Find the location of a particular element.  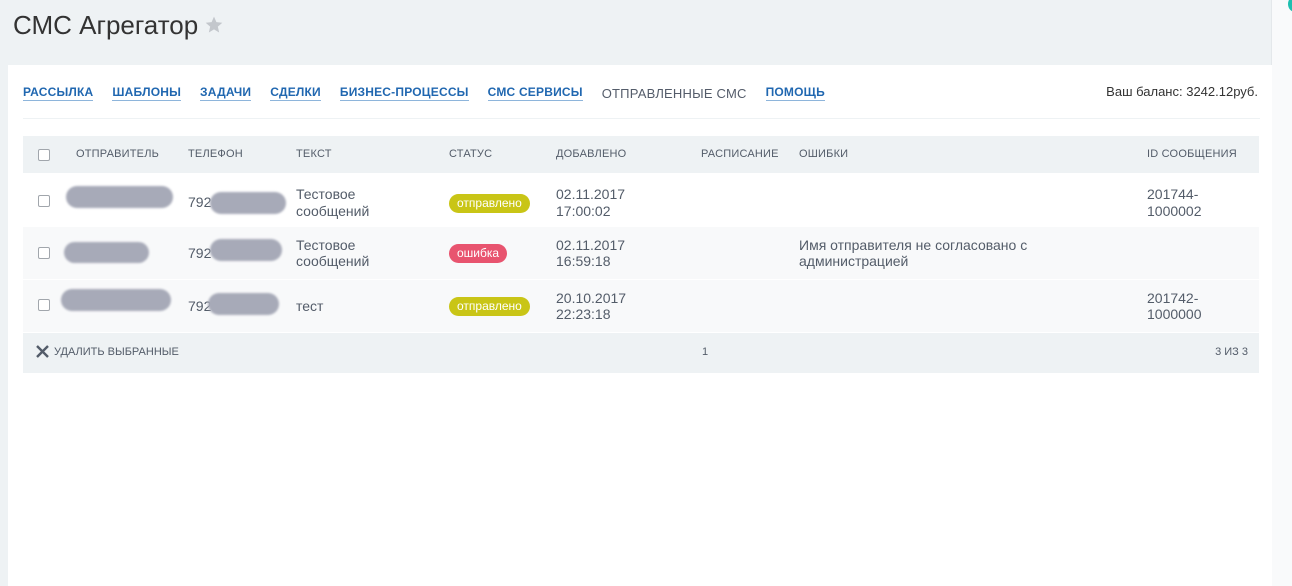

divider is located at coordinates (641, 118).